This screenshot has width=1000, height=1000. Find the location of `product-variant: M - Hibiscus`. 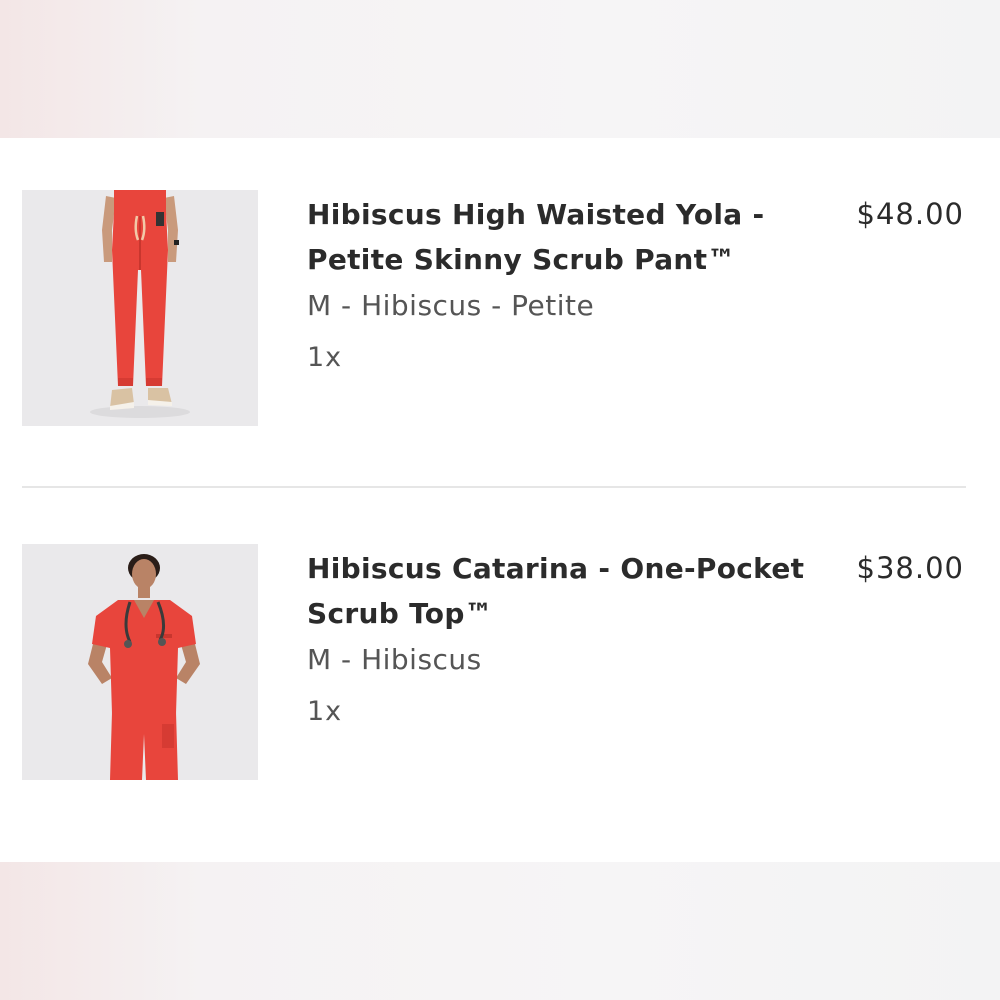

product-variant: M - Hibiscus is located at coordinates (394, 659).